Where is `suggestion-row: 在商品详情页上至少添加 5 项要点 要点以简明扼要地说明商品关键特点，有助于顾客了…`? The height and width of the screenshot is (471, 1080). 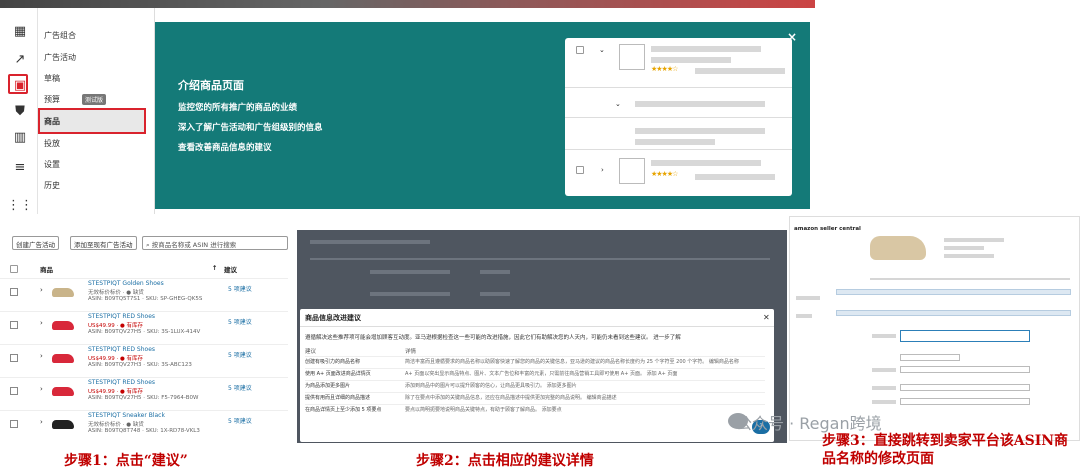 suggestion-row: 在商品详情页上至少添加 5 项要点 要点以简明扼要地说明商品关键特点，有助于顾客了… is located at coordinates (535, 408).